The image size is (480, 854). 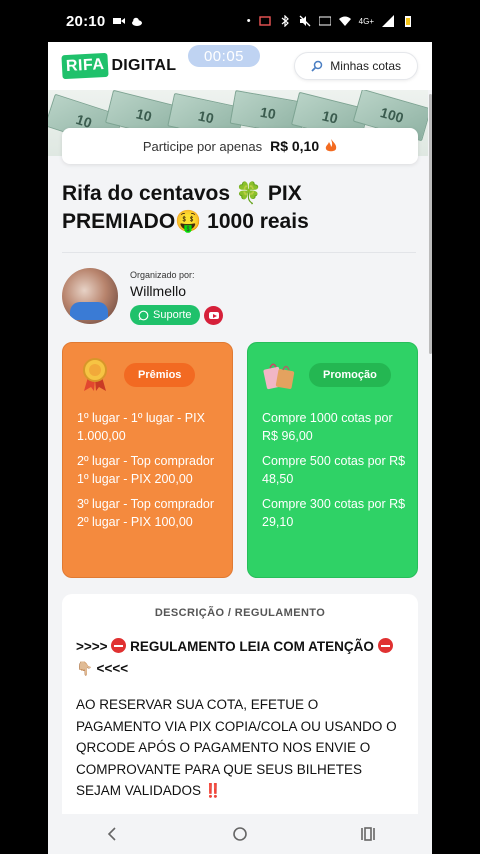 I want to click on logo-rifa-text: RIFA, so click(x=85, y=66).